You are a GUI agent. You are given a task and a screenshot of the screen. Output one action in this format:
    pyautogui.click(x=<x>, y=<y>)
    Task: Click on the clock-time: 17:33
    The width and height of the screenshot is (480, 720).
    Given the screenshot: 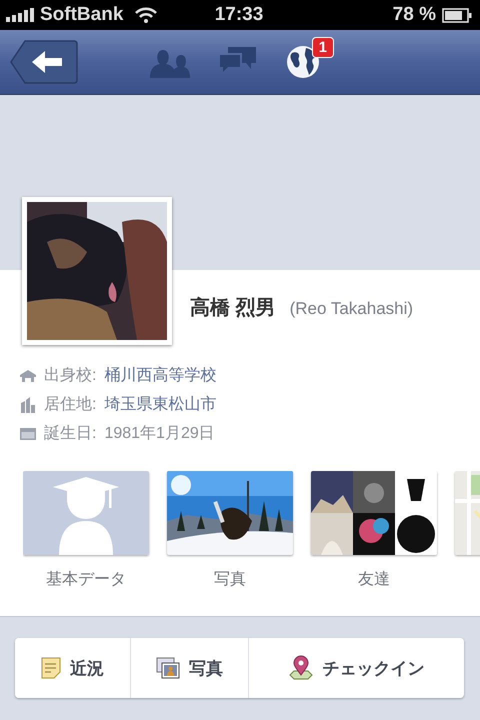 What is the action you would take?
    pyautogui.click(x=239, y=14)
    